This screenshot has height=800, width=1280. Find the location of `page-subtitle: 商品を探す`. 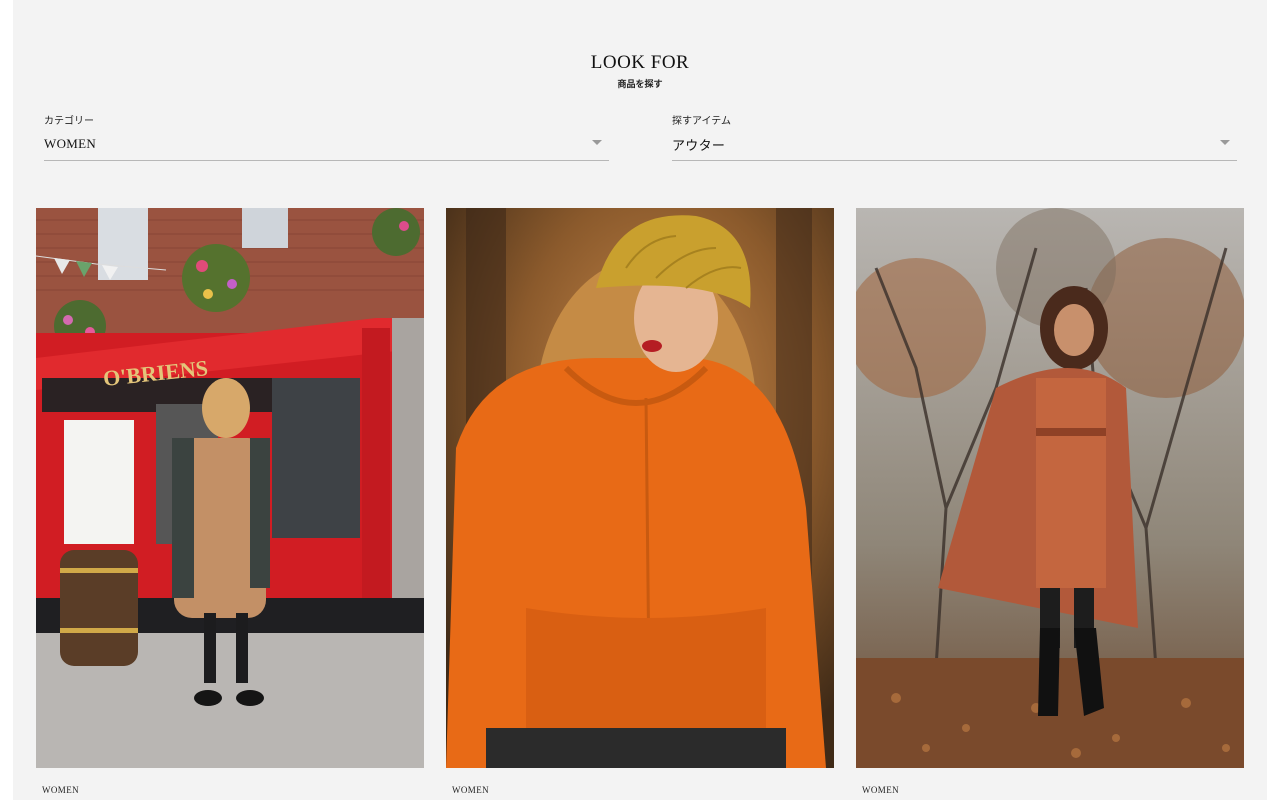

page-subtitle: 商品を探す is located at coordinates (640, 85).